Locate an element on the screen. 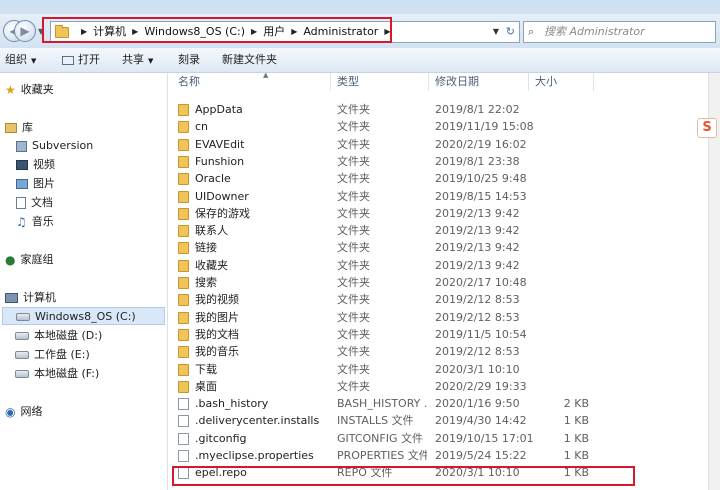  table-row: 搜索 文件夹 2020/2/17 10:48 is located at coordinates (438, 282).